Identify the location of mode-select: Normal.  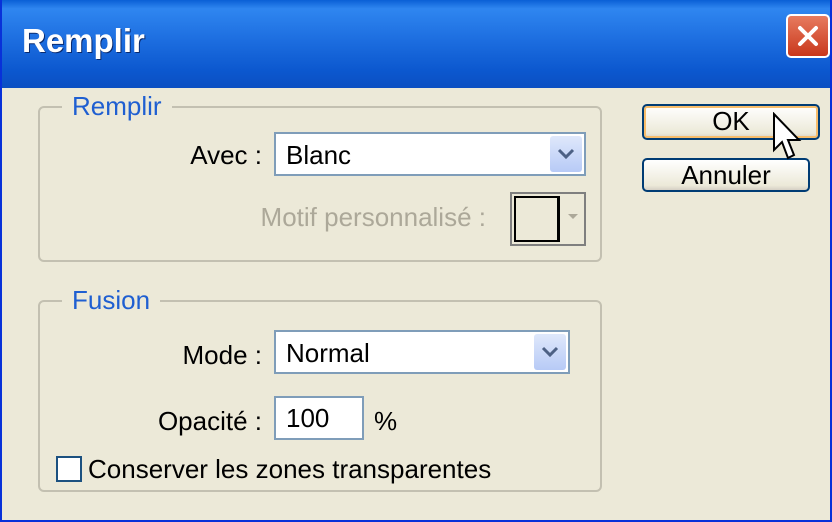
(422, 352).